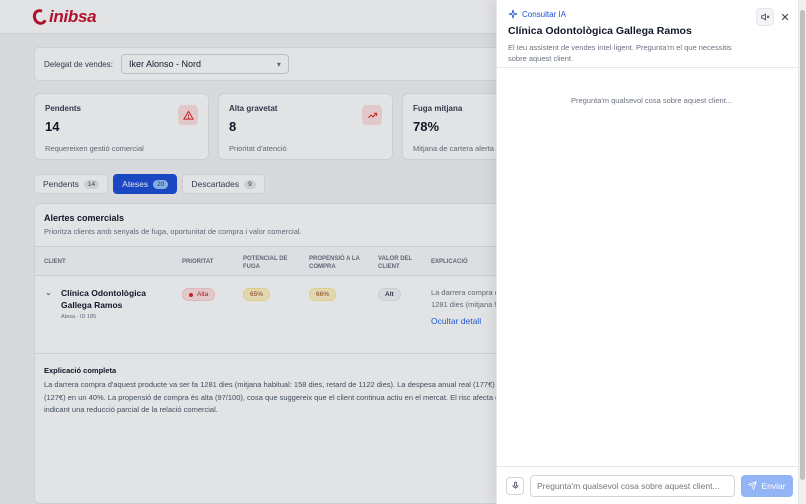 This screenshot has height=504, width=806. I want to click on panel-kicker-label: Consultar IA, so click(544, 14).